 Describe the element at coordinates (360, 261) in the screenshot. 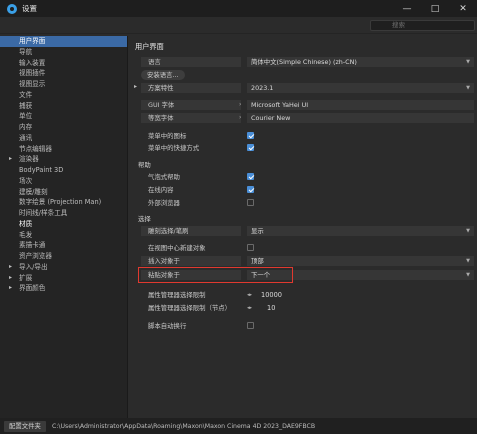

I see `insert-object-dropdown: 顶部 ▼` at that location.